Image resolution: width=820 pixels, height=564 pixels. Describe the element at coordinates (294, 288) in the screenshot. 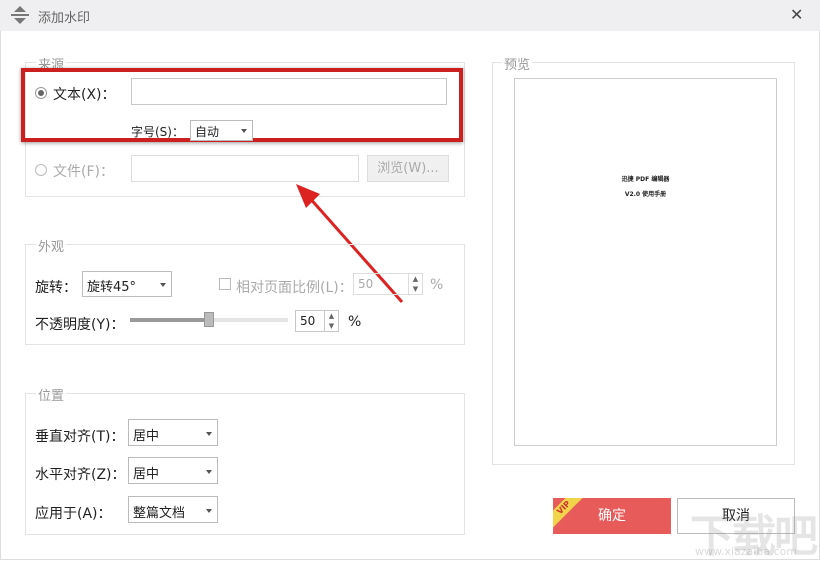

I see `relative-label: 相对页面比例(L)：` at that location.